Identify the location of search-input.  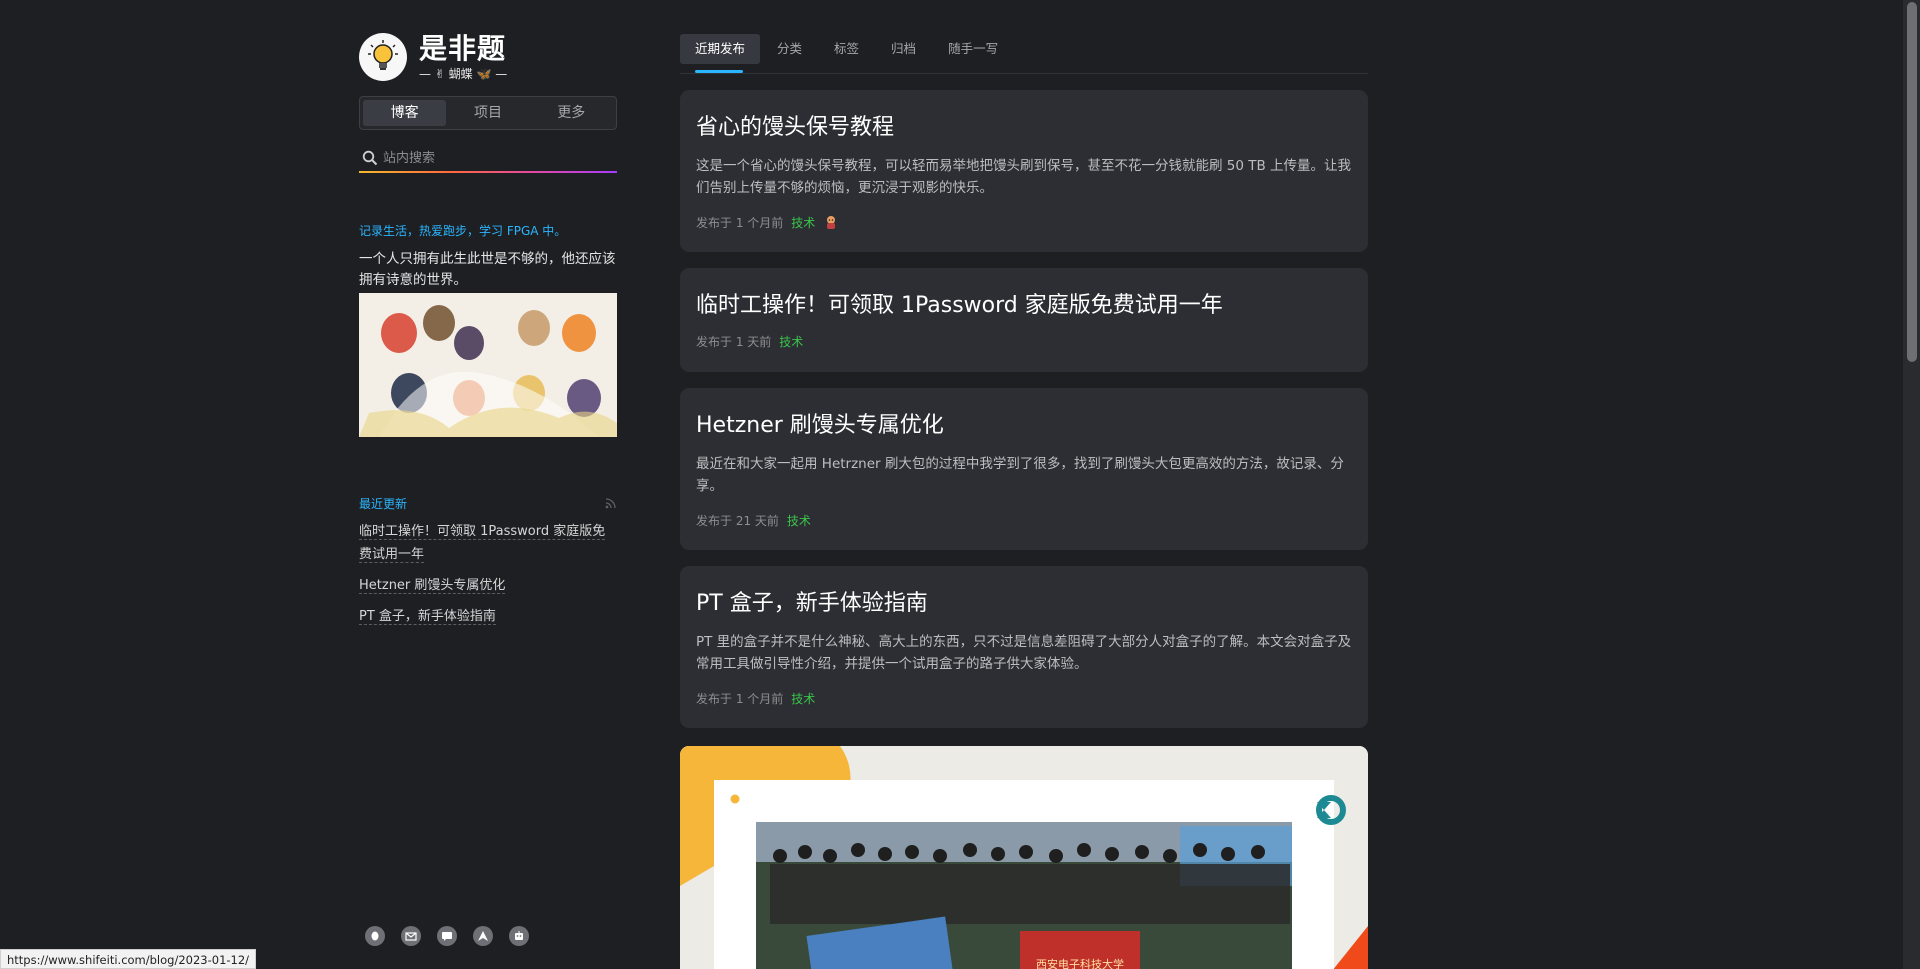
(488, 158).